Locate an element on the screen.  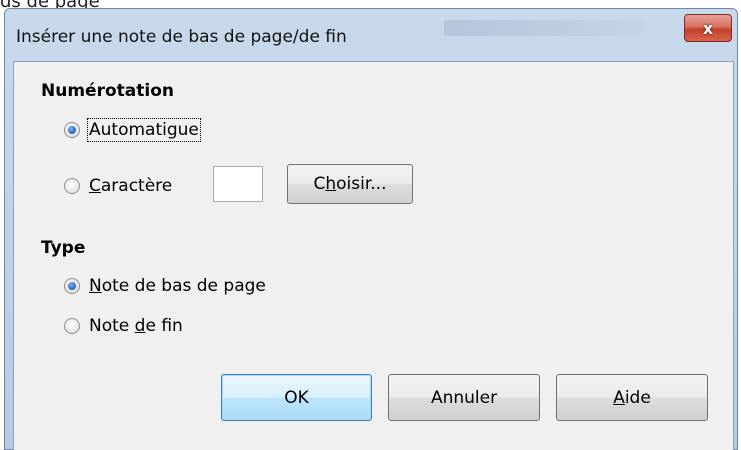
radio-endnote: Note de fin is located at coordinates (123, 326).